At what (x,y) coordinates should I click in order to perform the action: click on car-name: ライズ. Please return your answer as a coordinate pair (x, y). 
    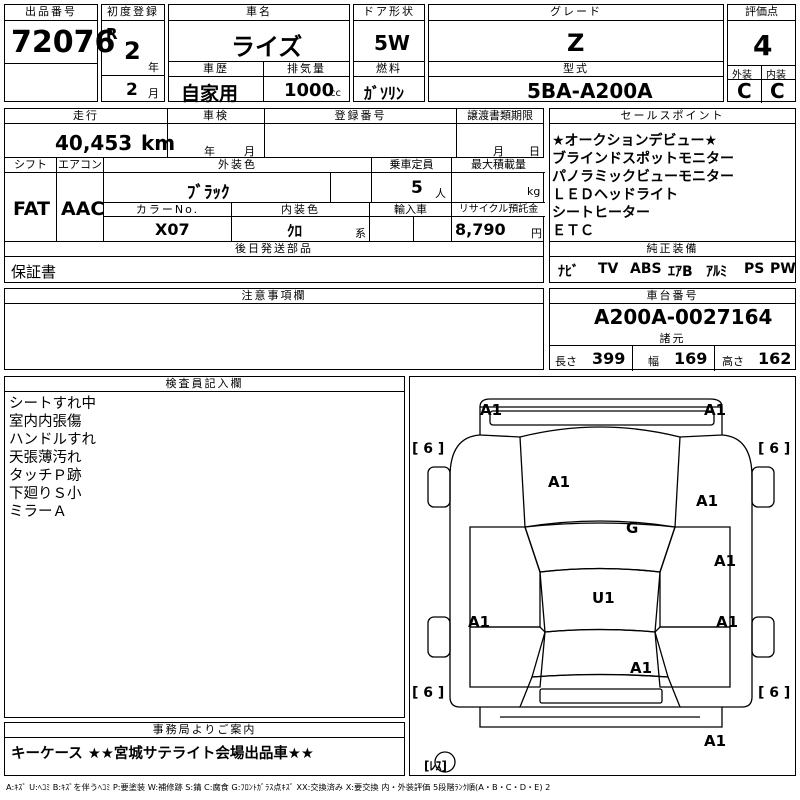
    Looking at the image, I should click on (267, 47).